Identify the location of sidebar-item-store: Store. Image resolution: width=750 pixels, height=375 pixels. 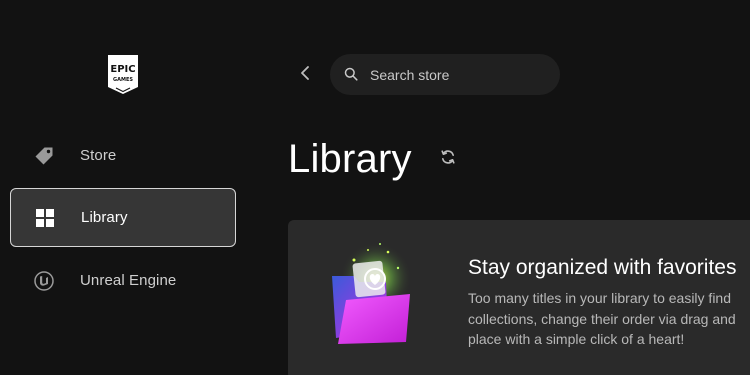
(123, 155).